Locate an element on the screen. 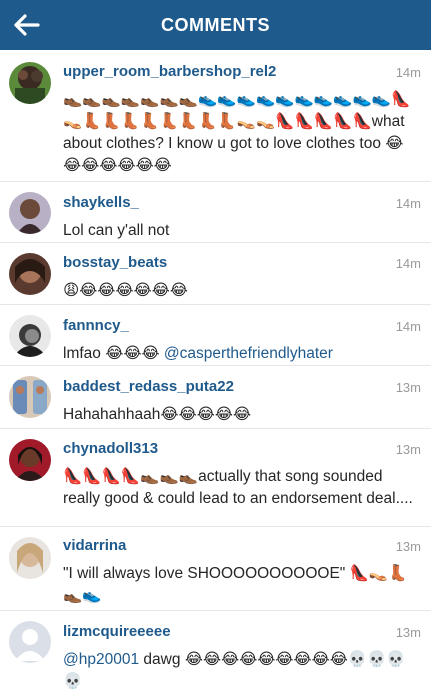  comment-body: shaykells_ 14m Lol can y'all not is located at coordinates (242, 218).